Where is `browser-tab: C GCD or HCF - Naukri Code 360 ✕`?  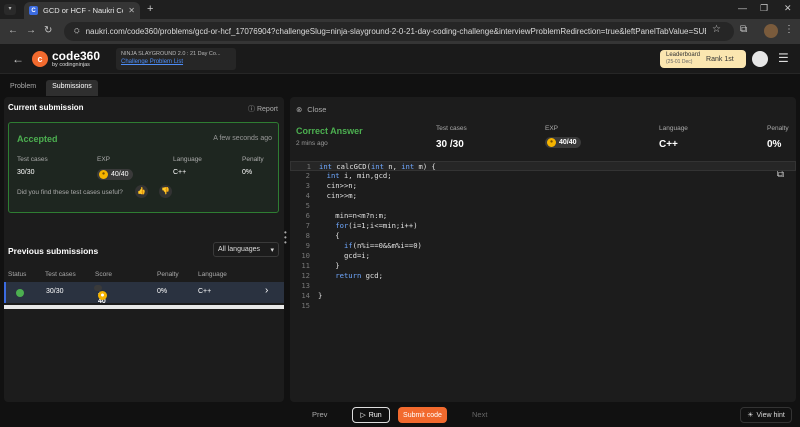
browser-tab: C GCD or HCF - Naukri Code 360 ✕ is located at coordinates (82, 10).